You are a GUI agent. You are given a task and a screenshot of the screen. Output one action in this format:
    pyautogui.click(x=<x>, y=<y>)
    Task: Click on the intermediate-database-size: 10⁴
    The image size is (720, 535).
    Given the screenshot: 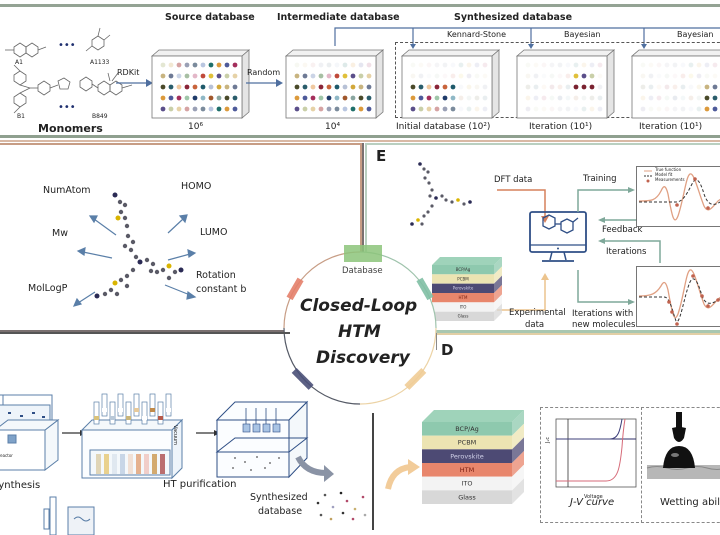 What is the action you would take?
    pyautogui.click(x=332, y=127)
    